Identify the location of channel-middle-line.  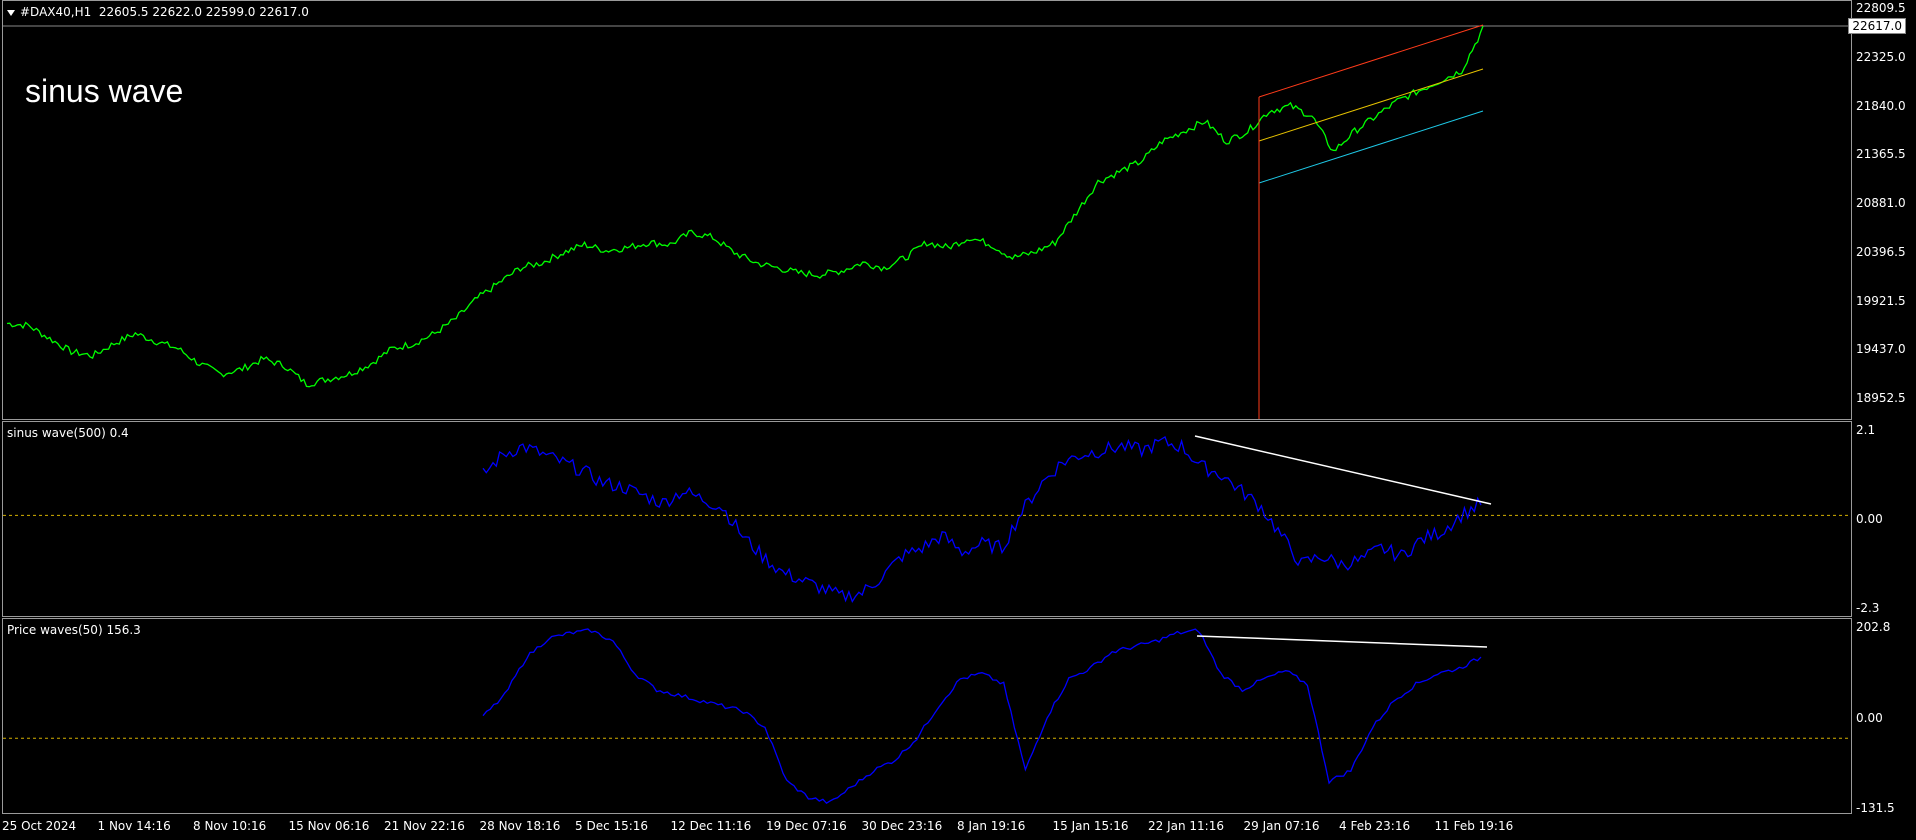
(1371, 105).